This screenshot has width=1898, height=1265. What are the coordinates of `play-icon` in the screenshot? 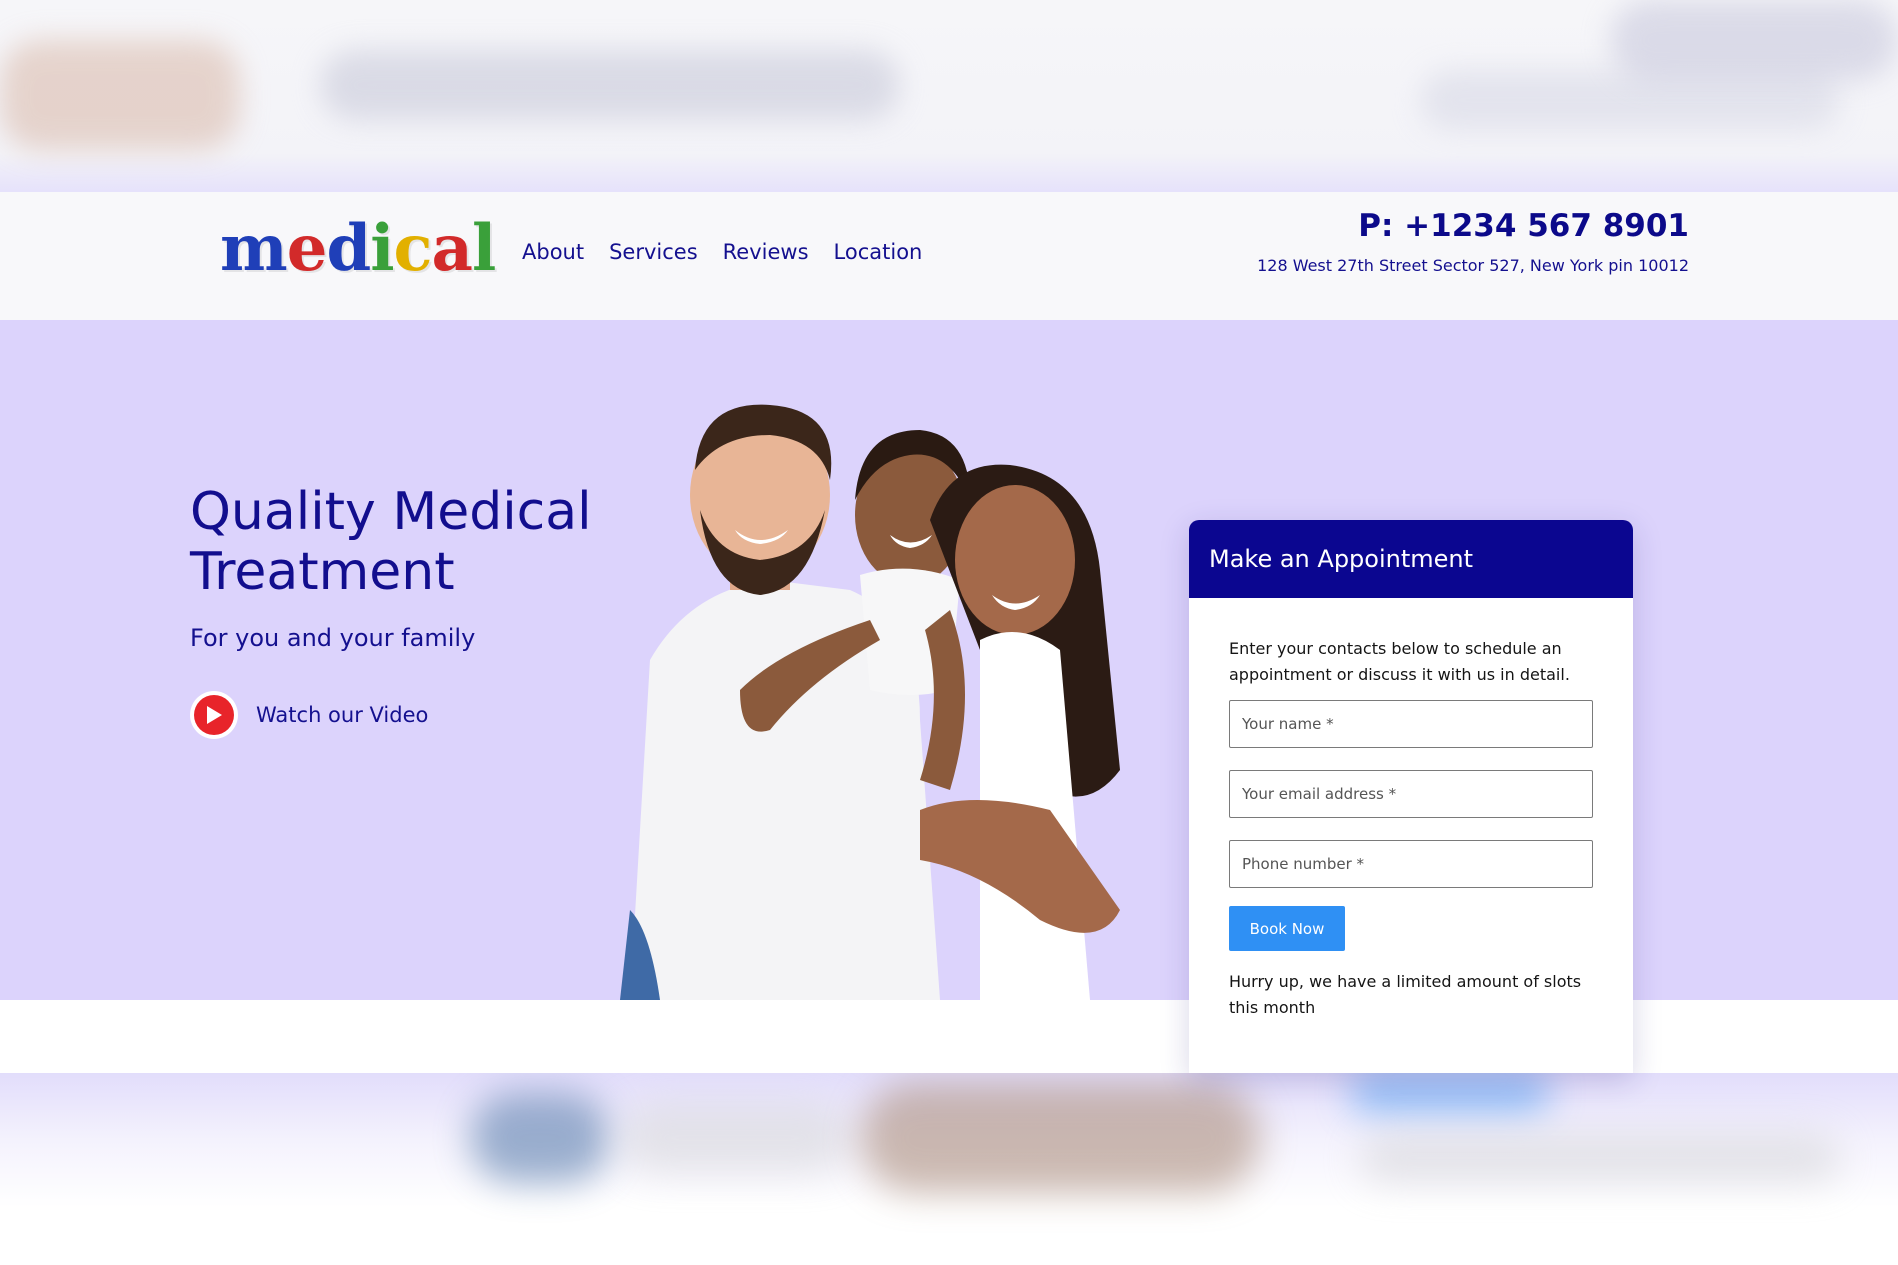 It's located at (214, 715).